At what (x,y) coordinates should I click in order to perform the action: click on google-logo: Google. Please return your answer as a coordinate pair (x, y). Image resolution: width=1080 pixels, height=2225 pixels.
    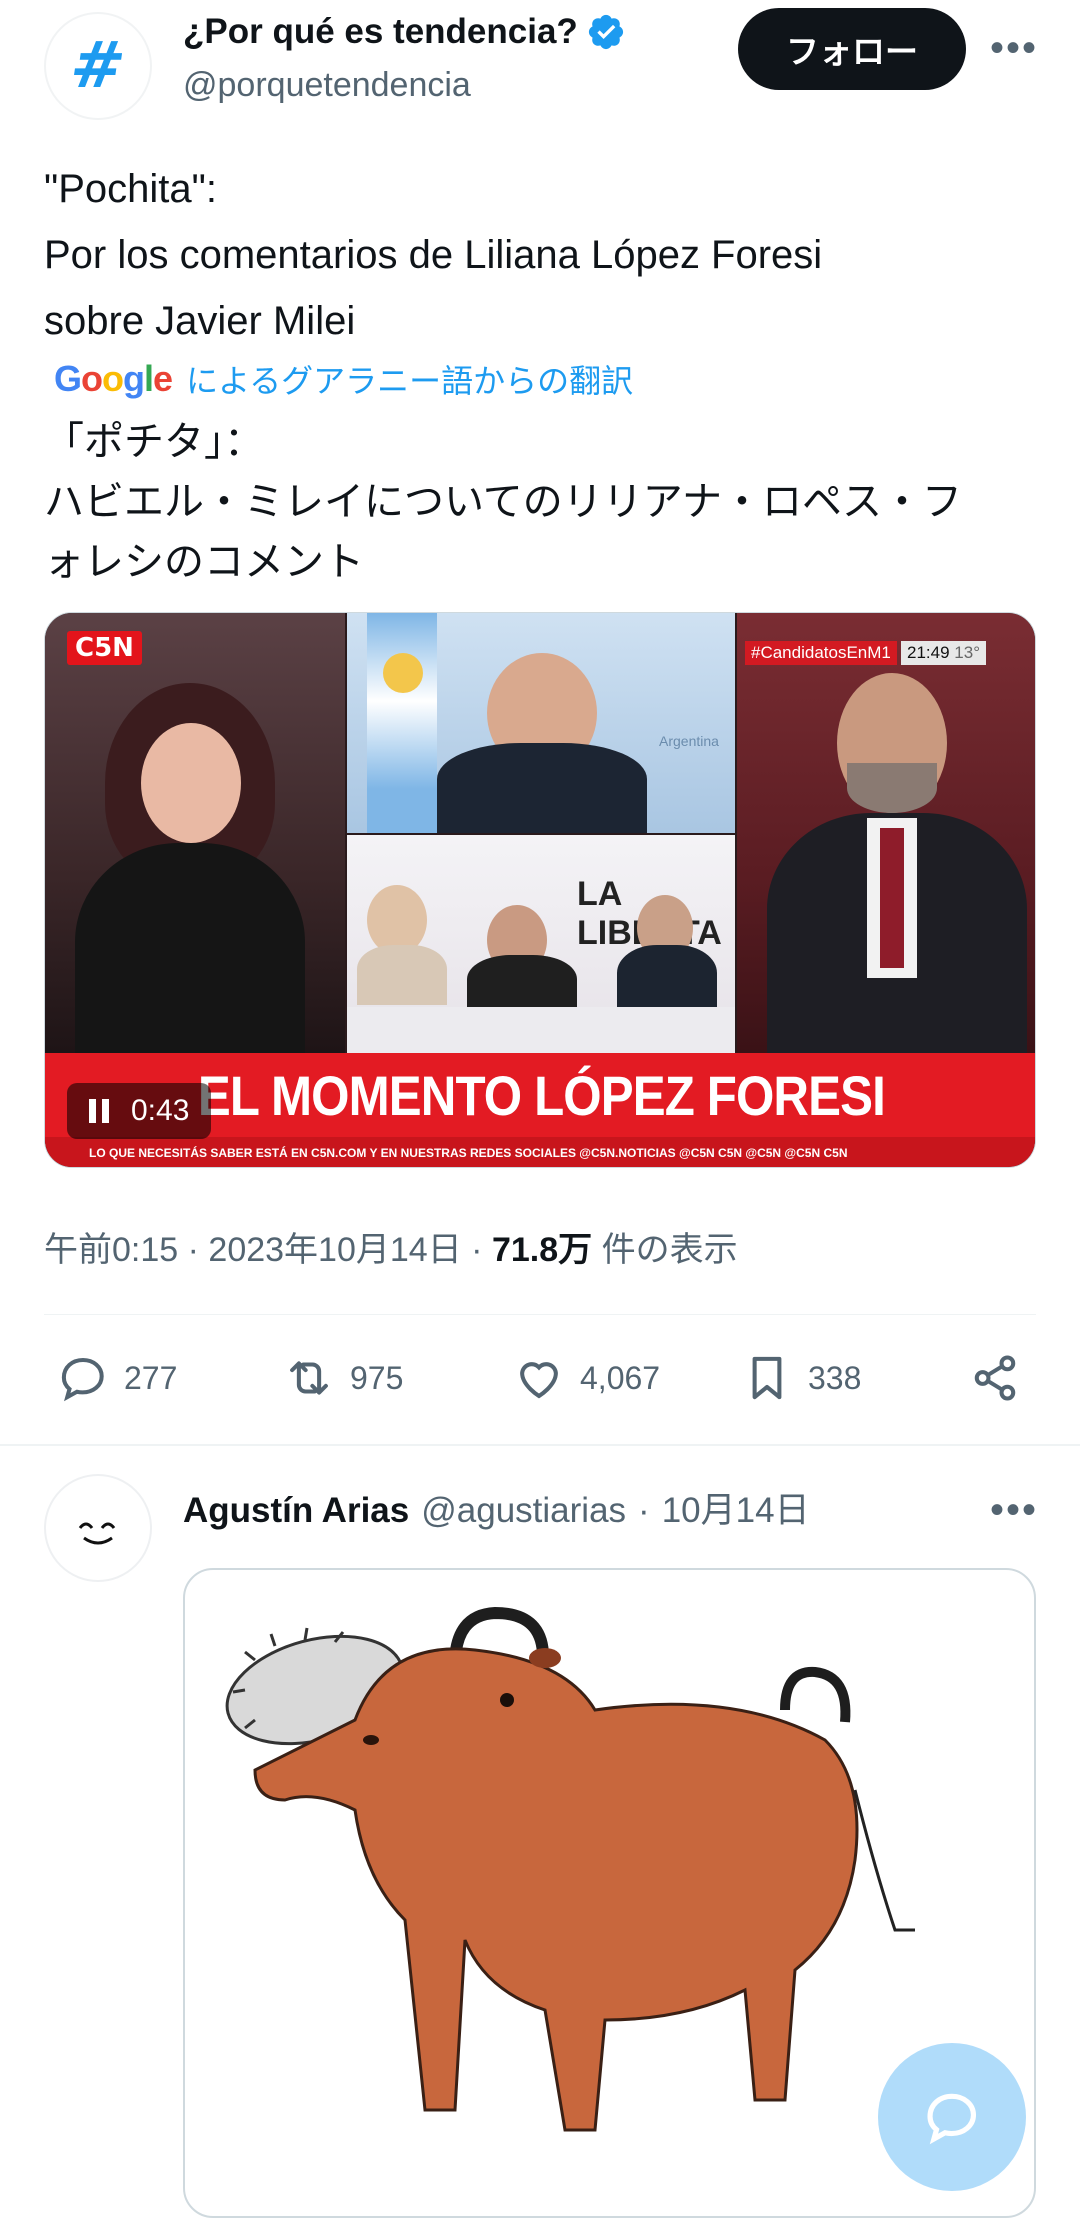
    Looking at the image, I should click on (113, 378).